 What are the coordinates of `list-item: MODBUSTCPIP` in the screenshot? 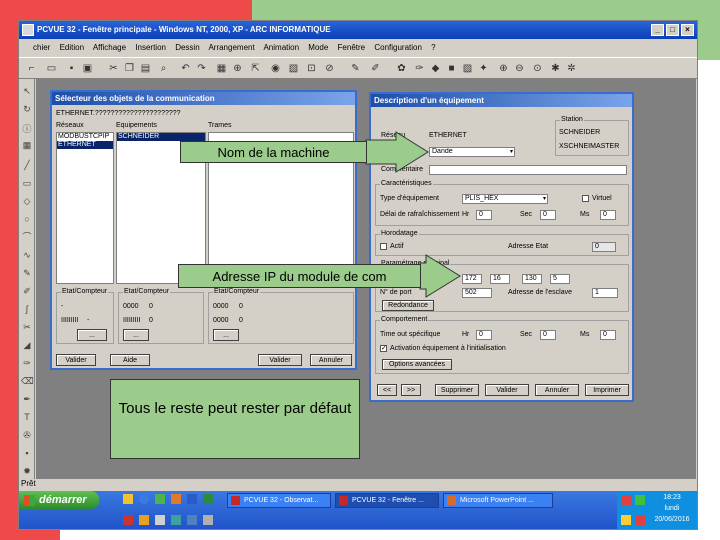 It's located at (85, 137).